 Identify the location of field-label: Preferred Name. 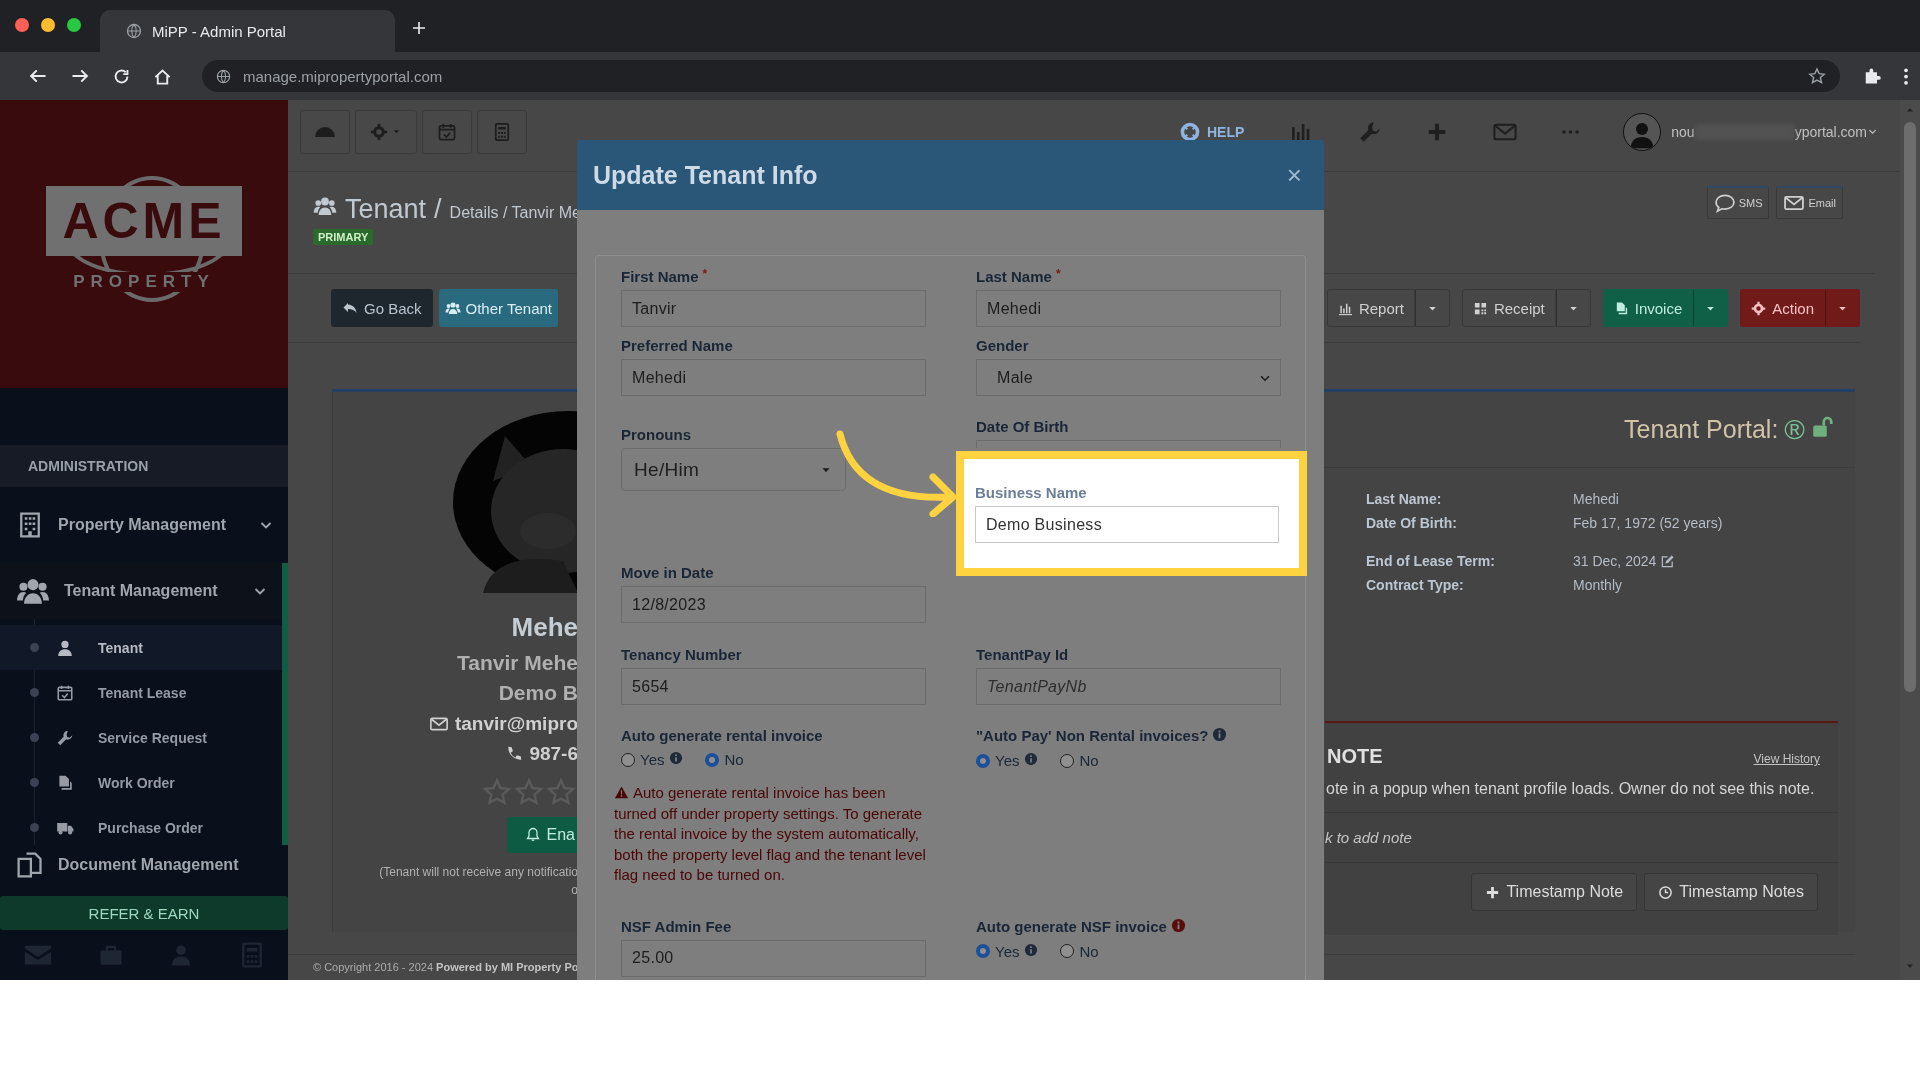
(677, 346).